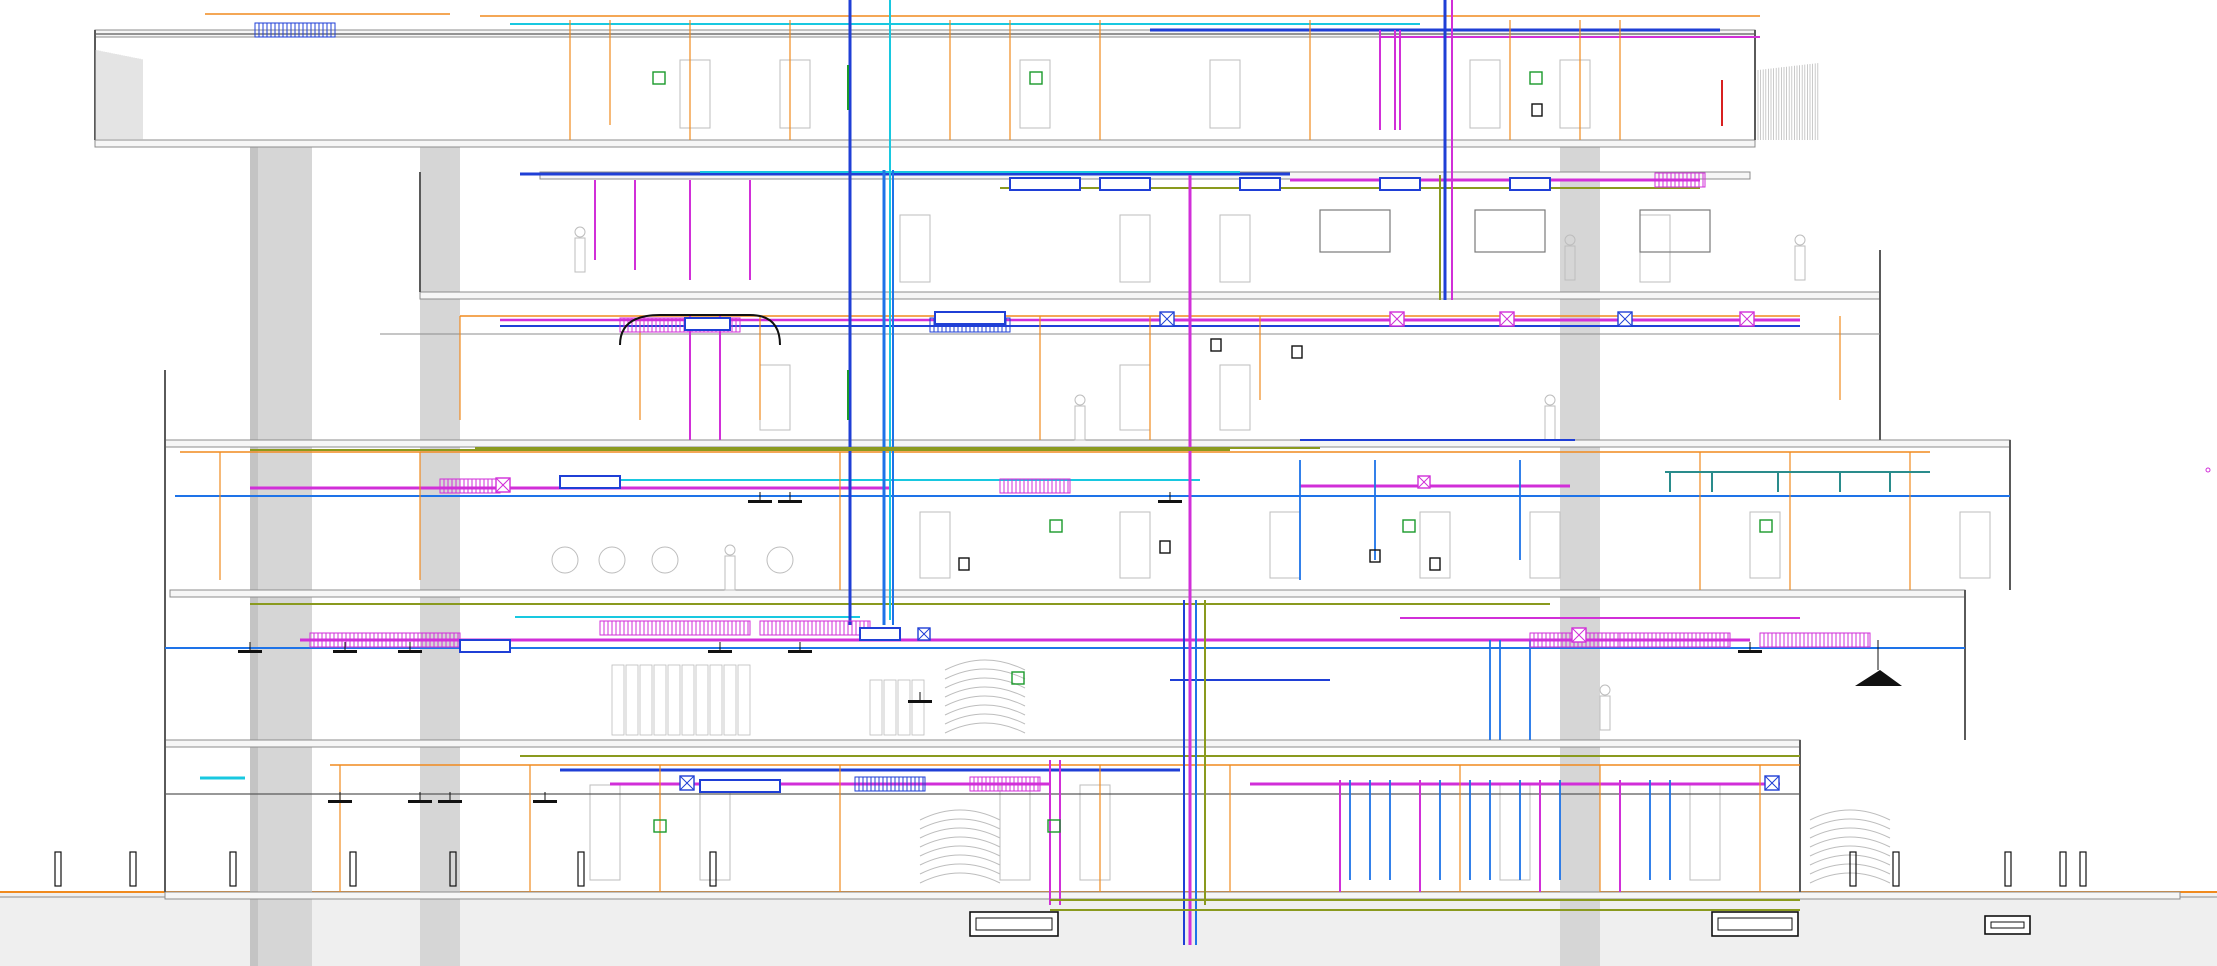 The image size is (2217, 966). I want to click on ground-fill, so click(1108, 929).